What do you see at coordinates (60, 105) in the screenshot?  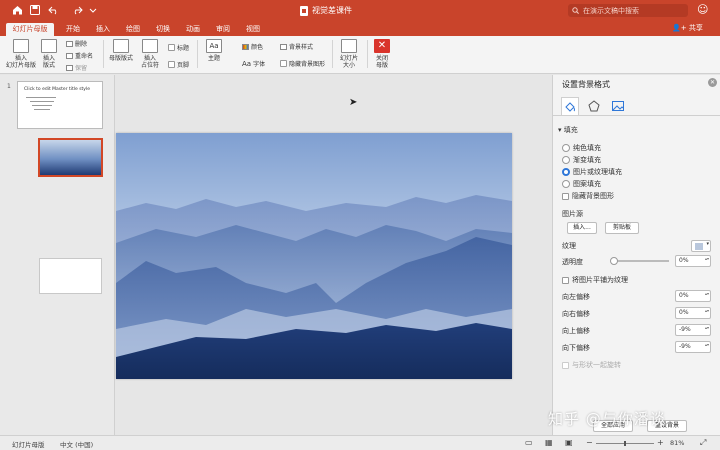 I see `master-slide-thumbnail: Click to edit Master title style` at bounding box center [60, 105].